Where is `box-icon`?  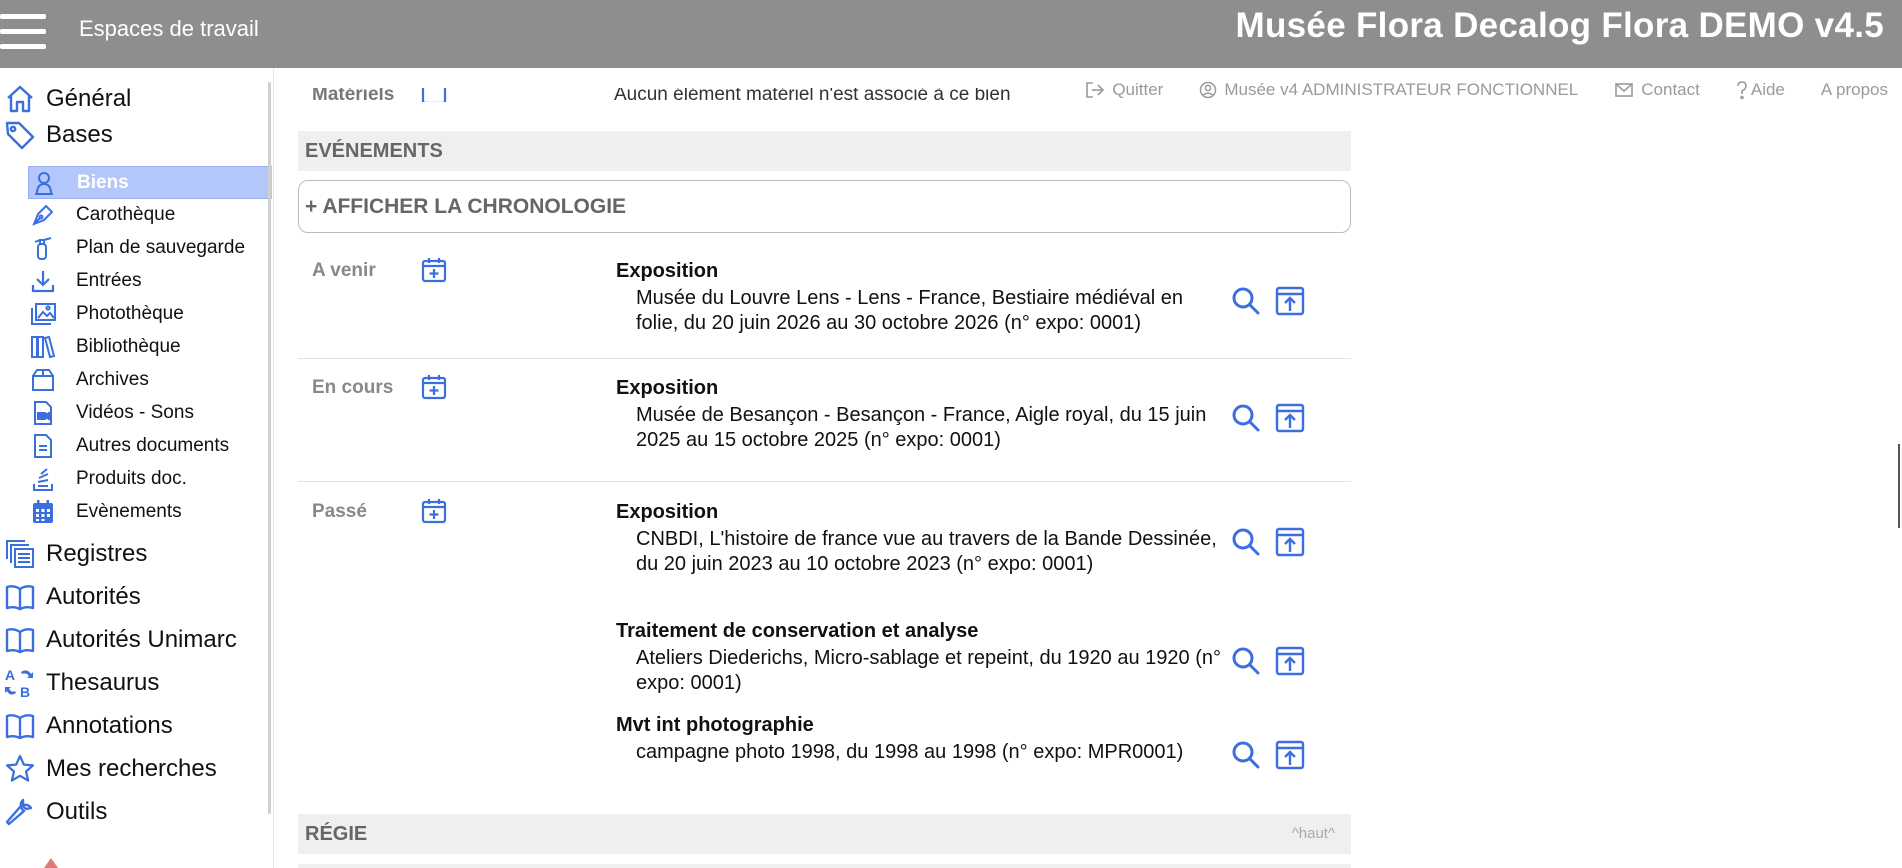
box-icon is located at coordinates (43, 380).